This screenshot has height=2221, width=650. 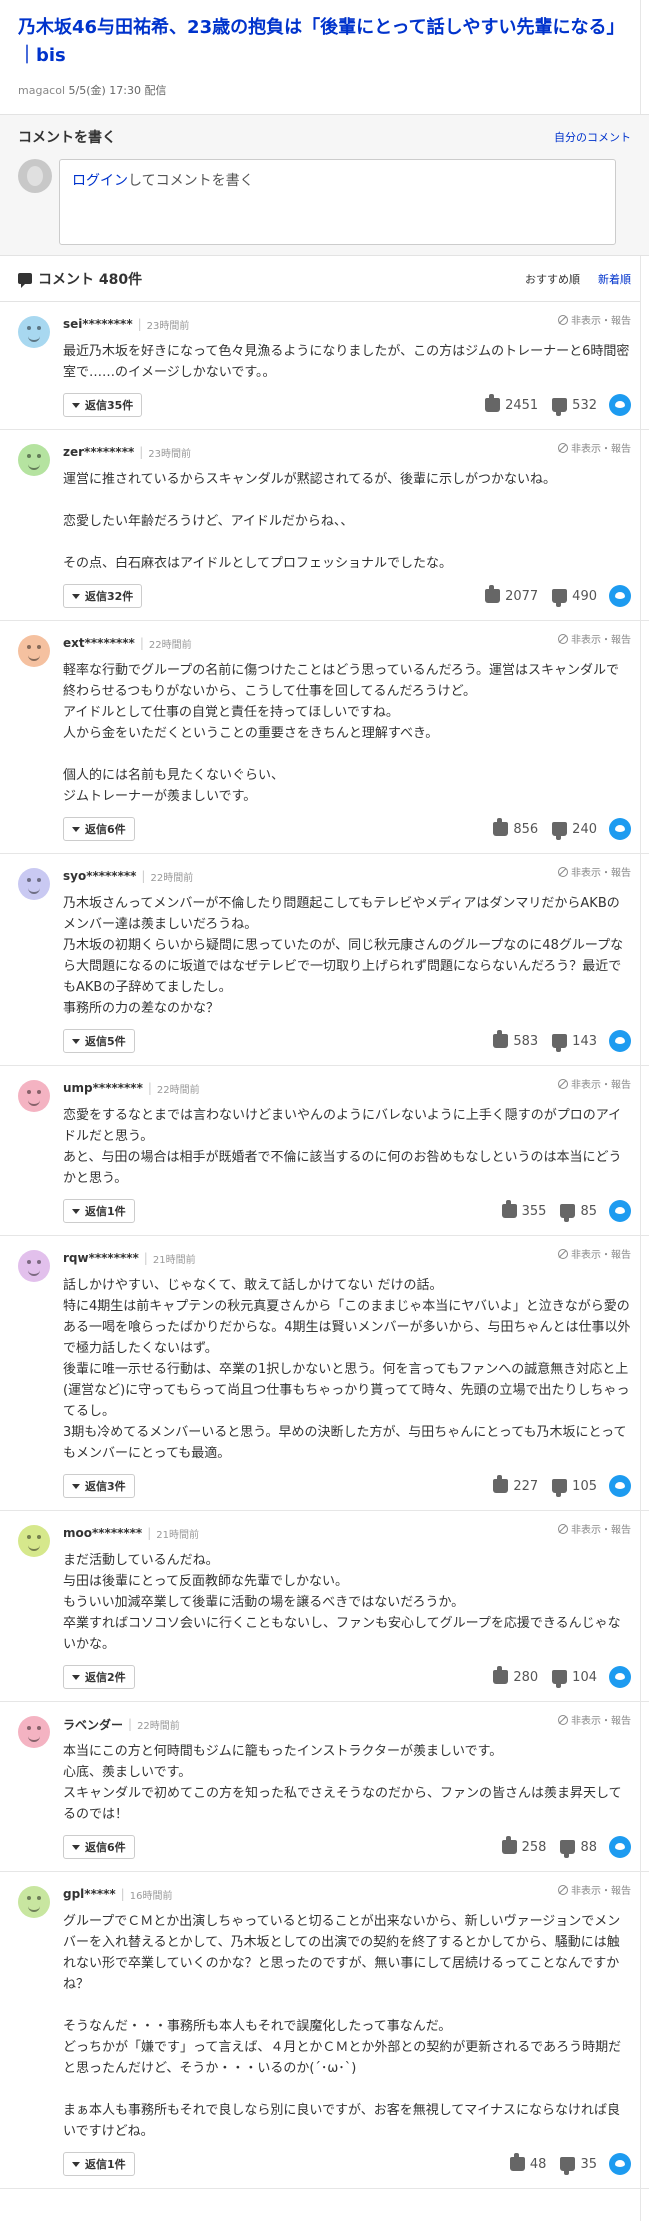 I want to click on like-button: 2451, so click(x=511, y=403).